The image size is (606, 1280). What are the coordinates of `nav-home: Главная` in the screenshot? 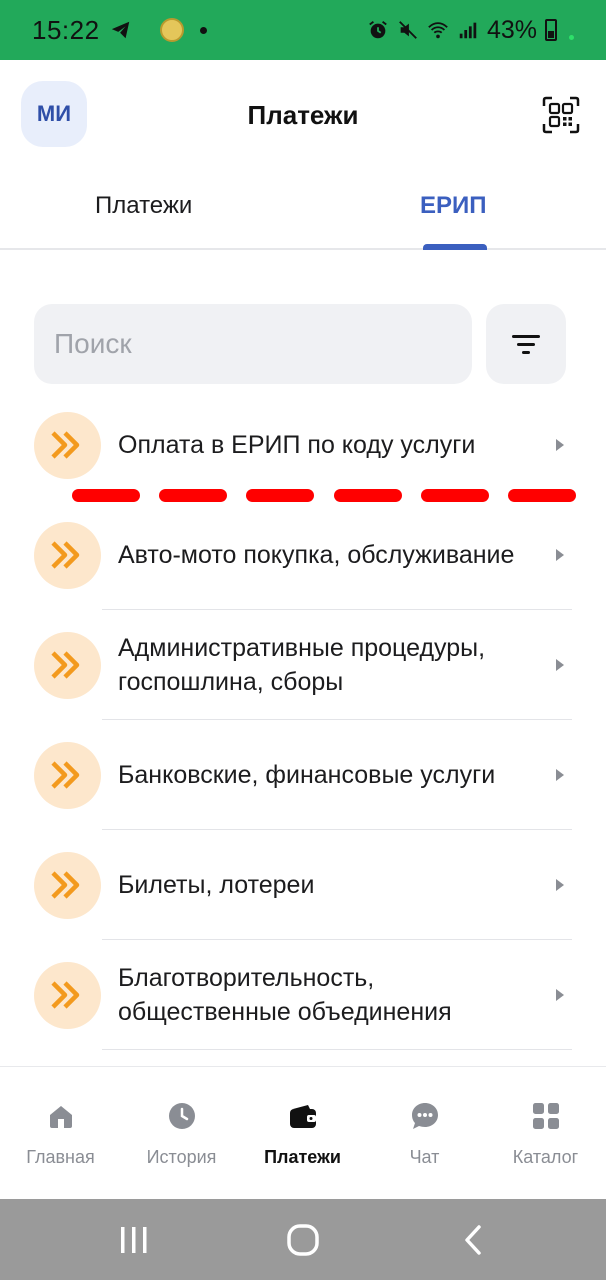 It's located at (60, 1133).